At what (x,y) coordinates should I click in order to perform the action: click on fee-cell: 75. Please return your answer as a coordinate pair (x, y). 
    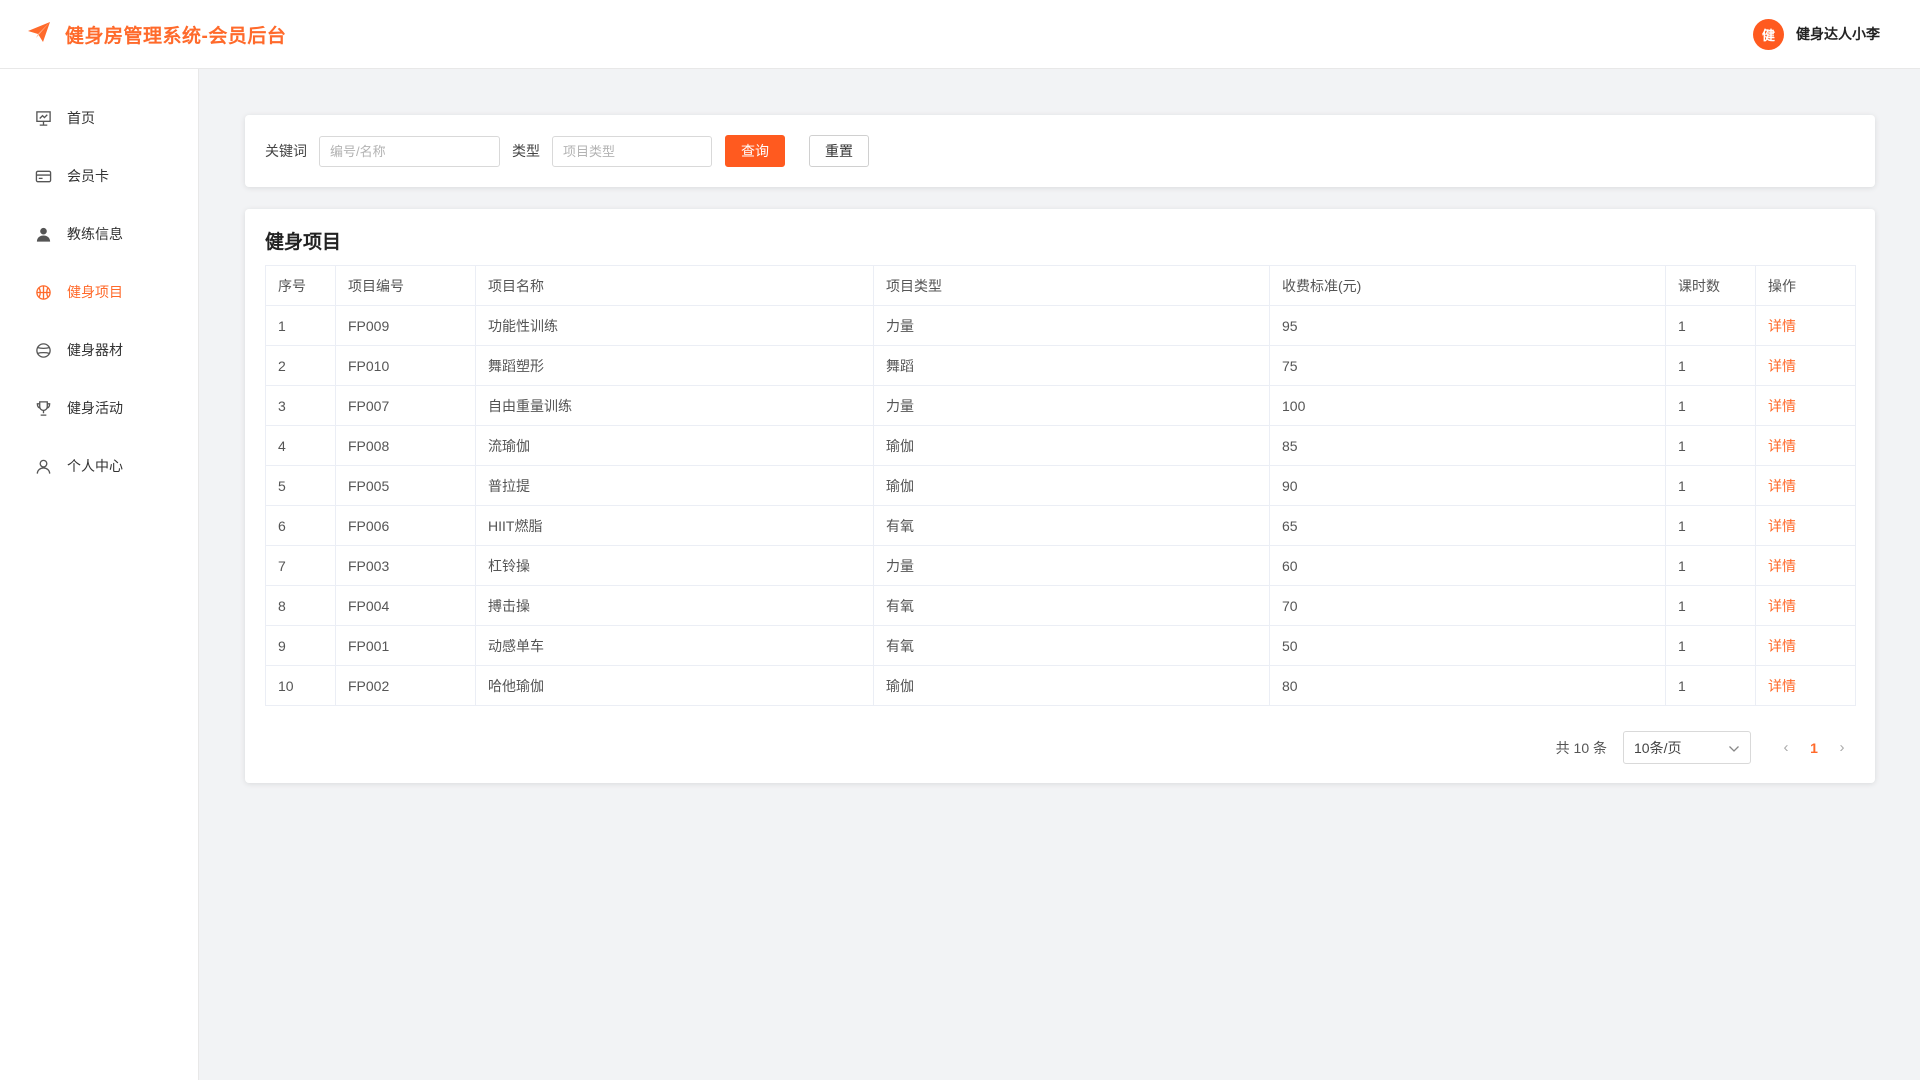
    Looking at the image, I should click on (1467, 365).